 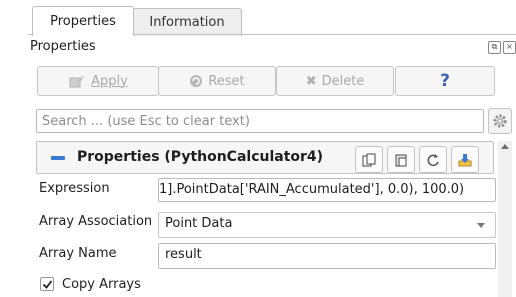 What do you see at coordinates (505, 219) in the screenshot?
I see `properties-scrollbar` at bounding box center [505, 219].